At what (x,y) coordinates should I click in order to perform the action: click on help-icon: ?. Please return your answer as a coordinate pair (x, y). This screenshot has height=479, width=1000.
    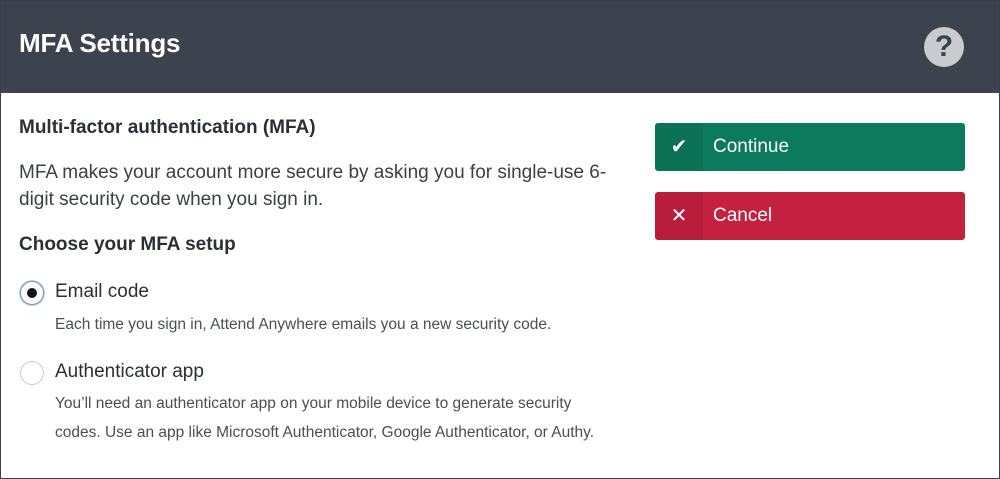
    Looking at the image, I should click on (944, 47).